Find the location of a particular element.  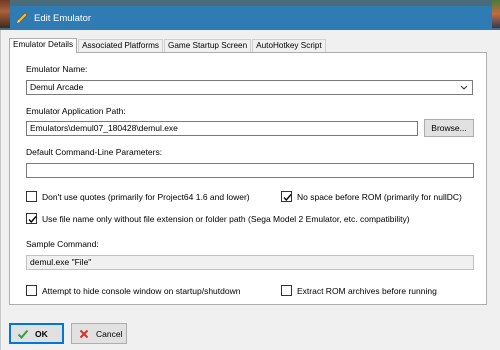

cancel-label: Cancel is located at coordinates (109, 333).